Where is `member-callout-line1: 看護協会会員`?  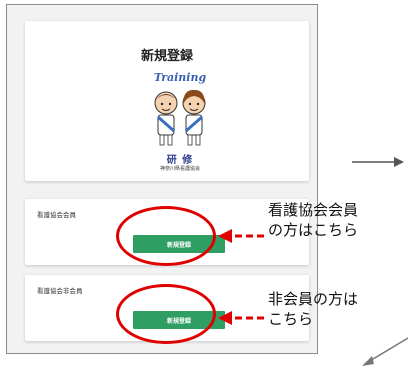
member-callout-line1: 看護協会会員 is located at coordinates (313, 210).